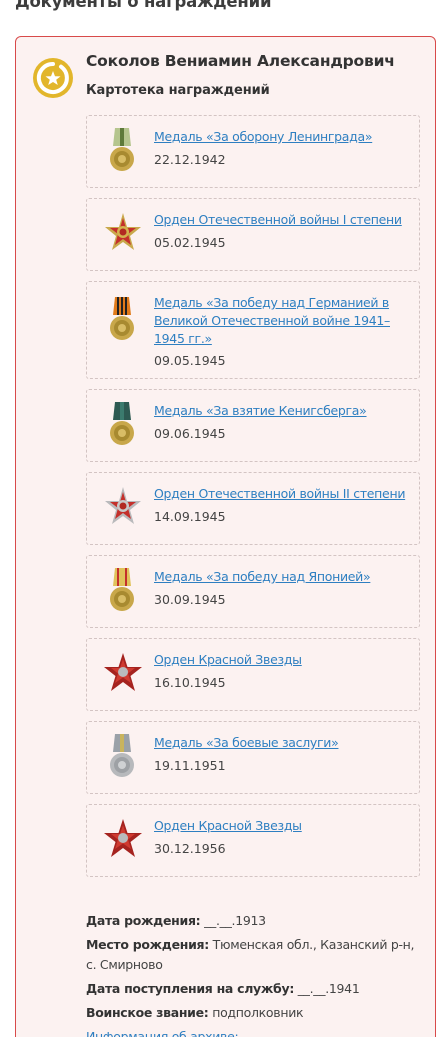 Image resolution: width=442 pixels, height=1037 pixels. What do you see at coordinates (253, 840) in the screenshot?
I see `award-item: Орден Красной Звезды 30.12.1956` at bounding box center [253, 840].